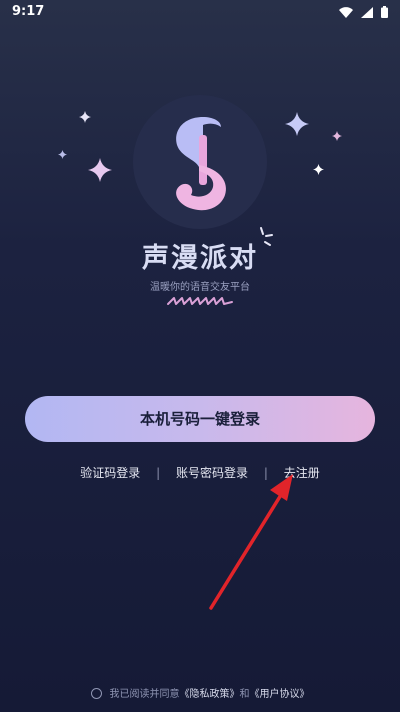  What do you see at coordinates (200, 13) in the screenshot?
I see `status-bar: 9:17` at bounding box center [200, 13].